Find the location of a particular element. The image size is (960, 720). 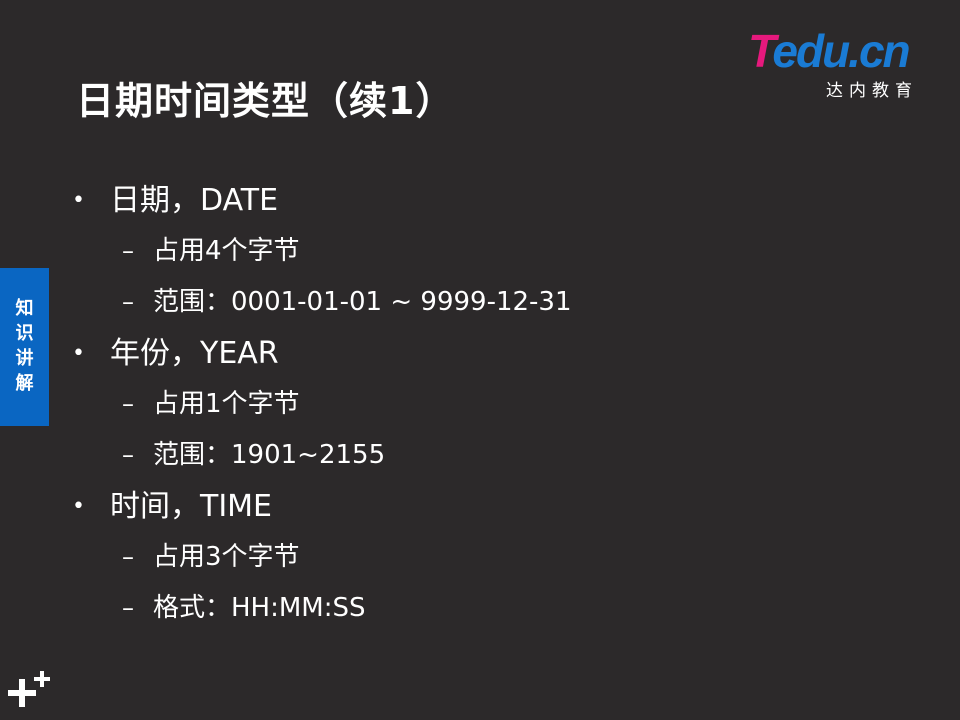

logo-domain: edu.cn is located at coordinates (841, 51).